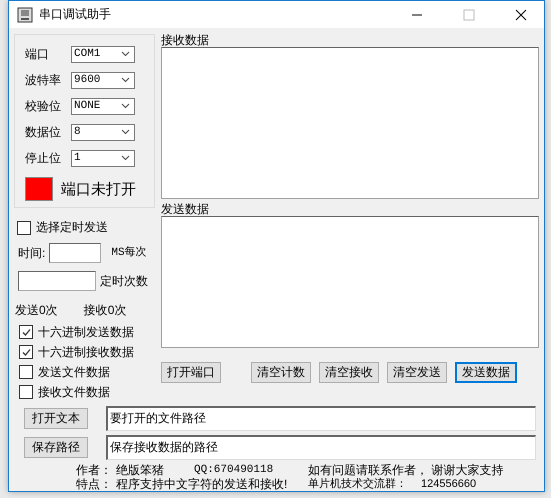 The width and height of the screenshot is (551, 498). I want to click on setting-dropdown: COM1, so click(103, 54).